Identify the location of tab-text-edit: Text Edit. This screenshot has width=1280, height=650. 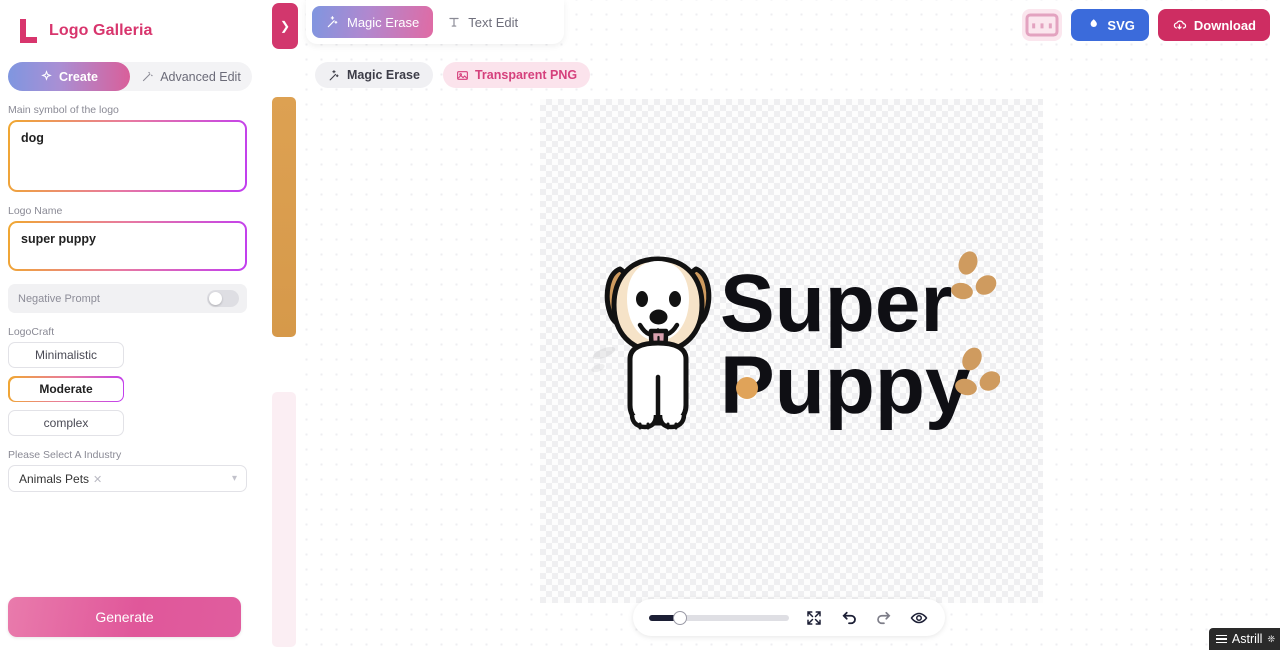
(482, 22).